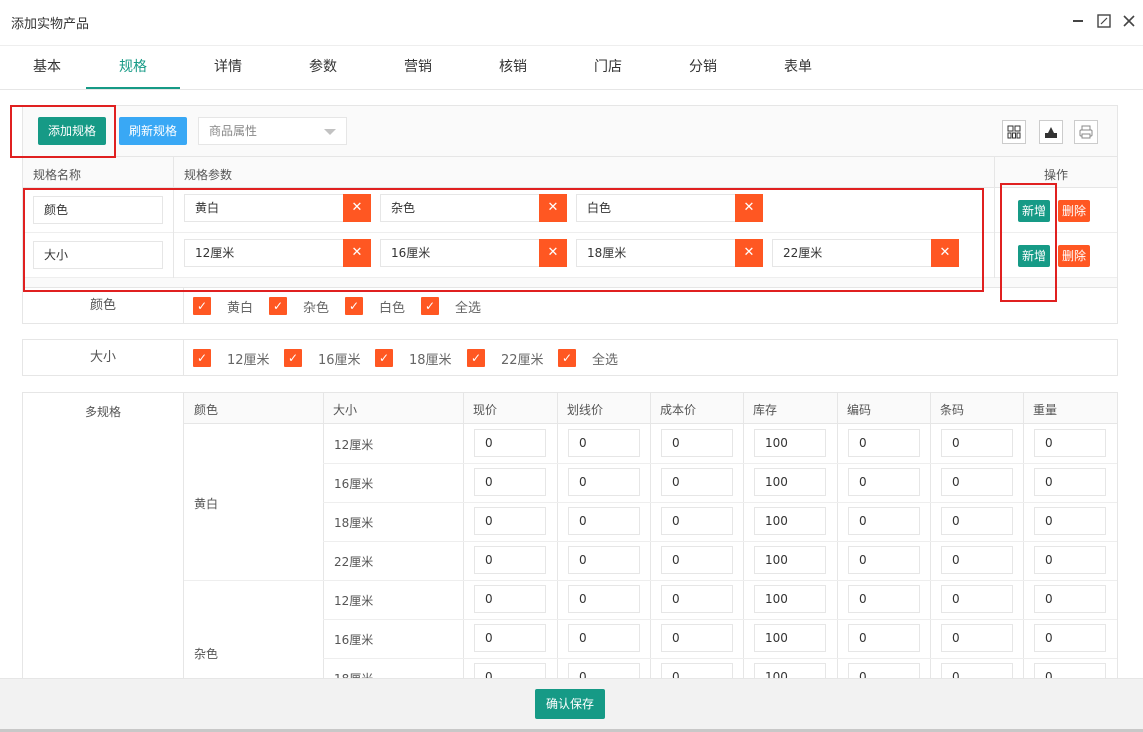 The height and width of the screenshot is (732, 1143). I want to click on tab-1: 规格, so click(133, 67).